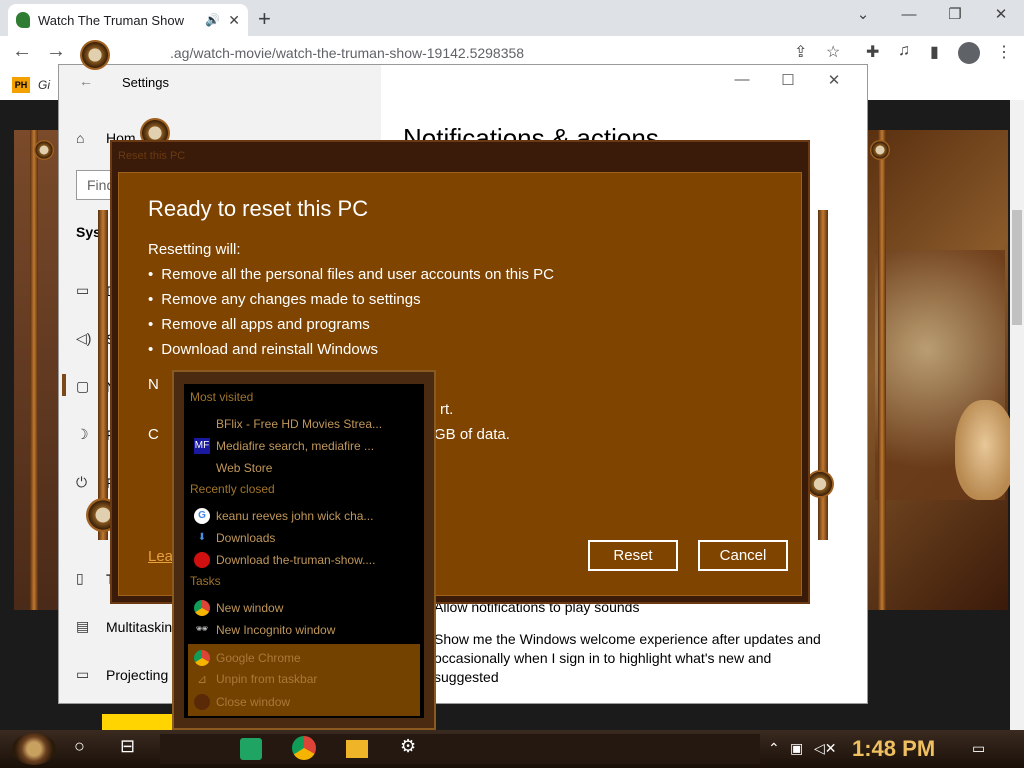 The width and height of the screenshot is (1024, 768). I want to click on cancel-button: Cancel, so click(743, 555).